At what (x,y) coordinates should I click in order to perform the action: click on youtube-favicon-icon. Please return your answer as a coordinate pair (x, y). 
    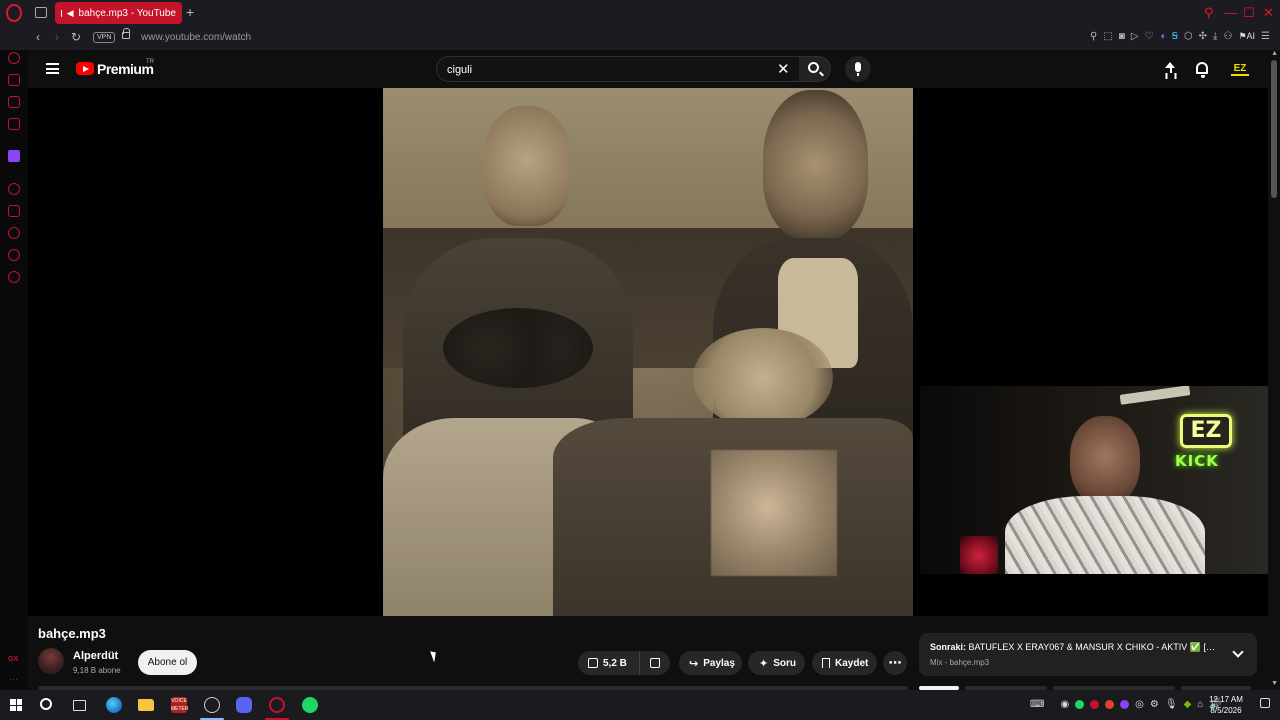
    Looking at the image, I should click on (63, 13).